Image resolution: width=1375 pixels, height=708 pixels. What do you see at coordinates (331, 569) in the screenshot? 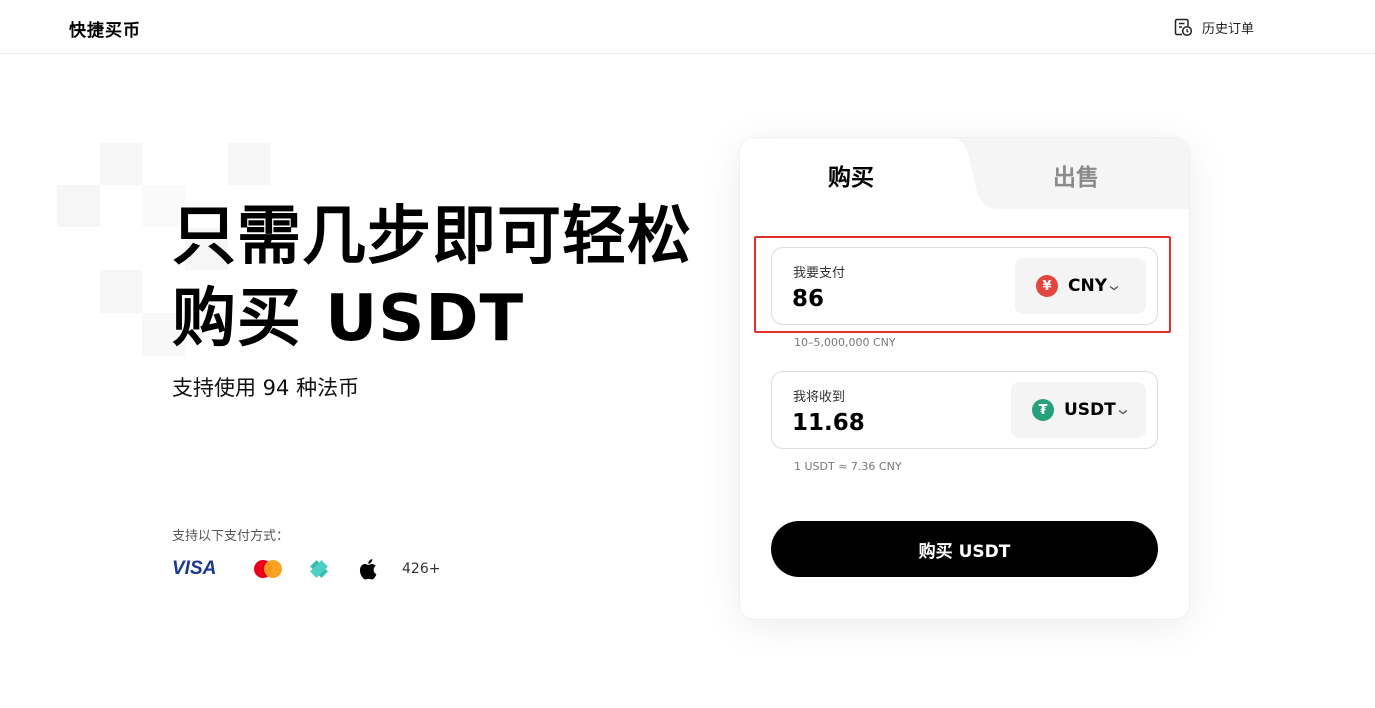
I see `pix-logo` at bounding box center [331, 569].